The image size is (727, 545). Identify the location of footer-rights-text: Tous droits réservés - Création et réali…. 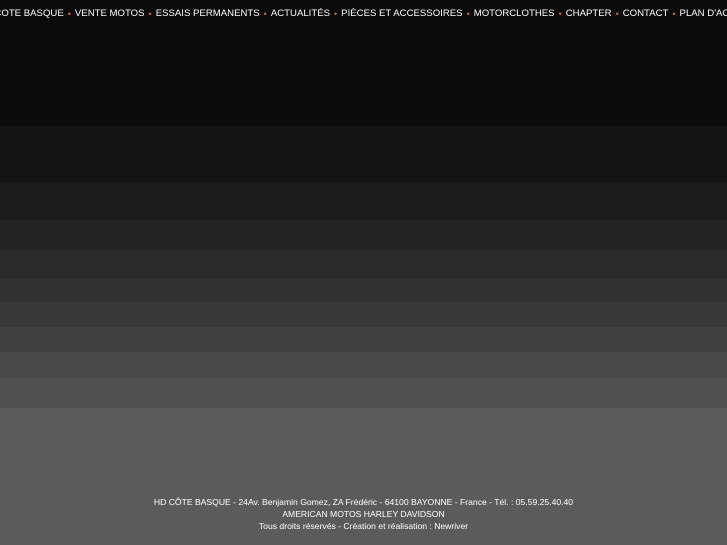
(346, 526).